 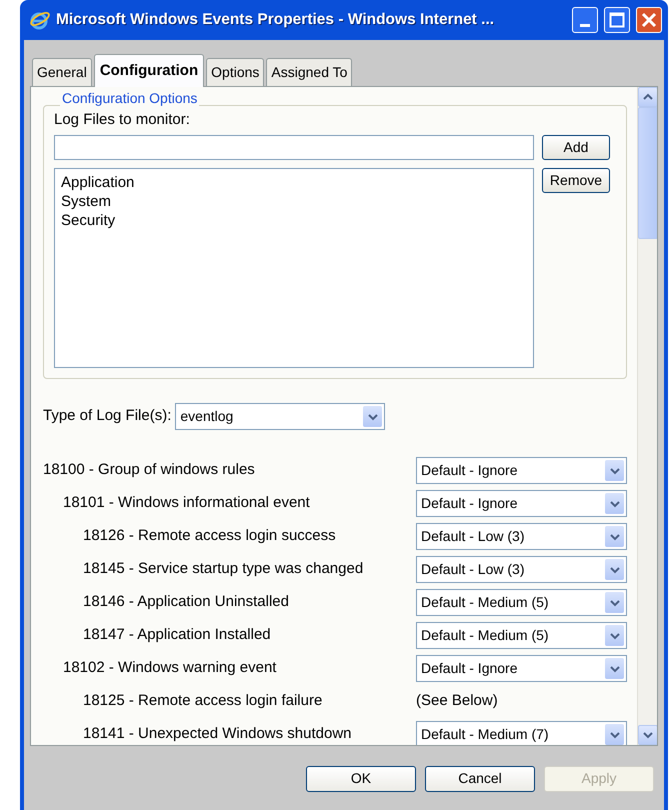 I want to click on tab: Options, so click(x=235, y=72).